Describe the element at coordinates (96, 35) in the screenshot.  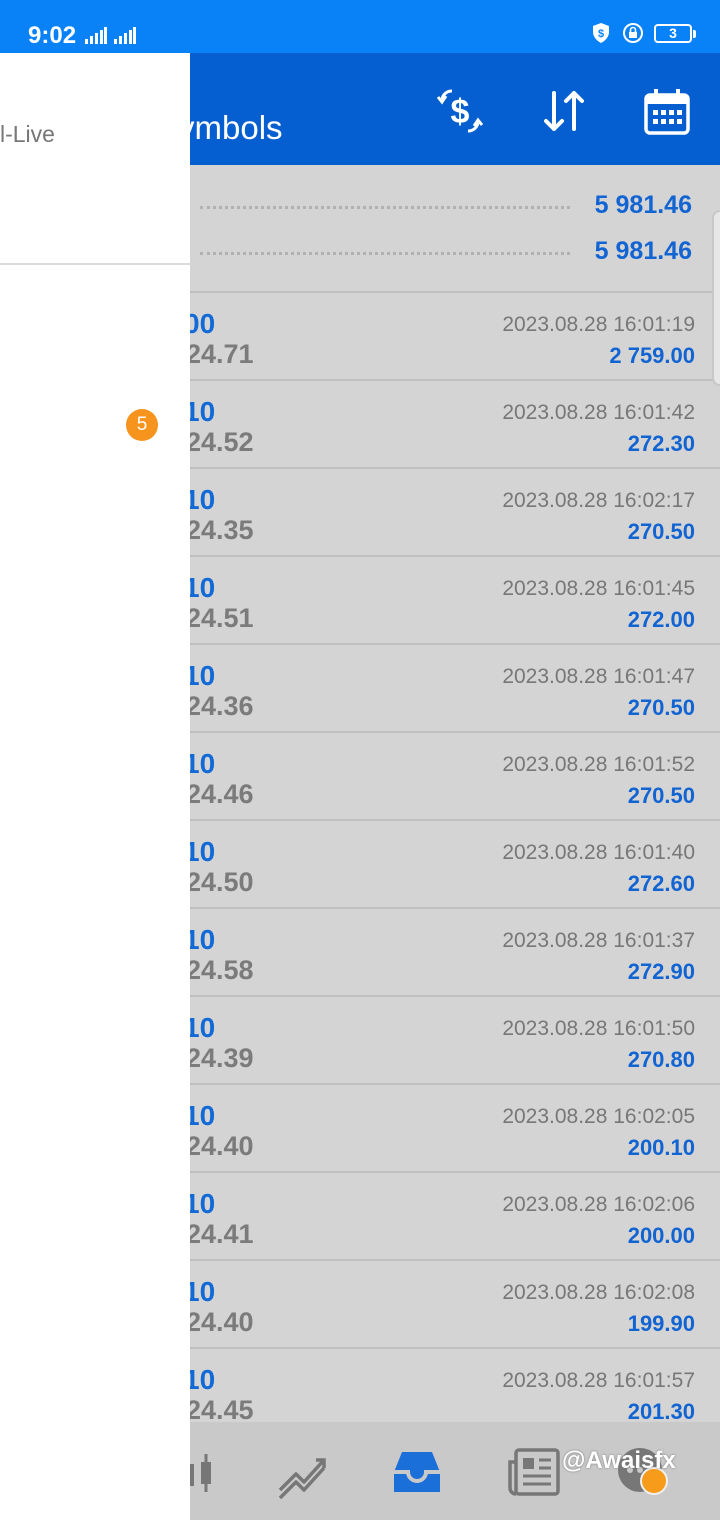
I see `signal-icon` at that location.